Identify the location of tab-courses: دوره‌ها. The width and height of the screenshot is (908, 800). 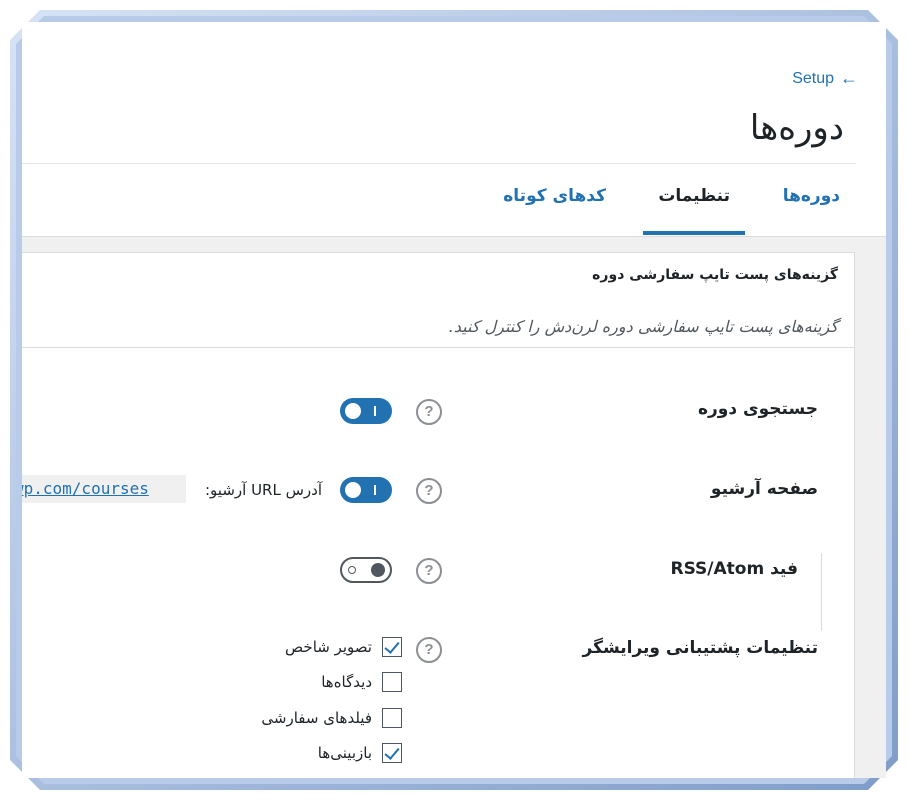
(811, 196).